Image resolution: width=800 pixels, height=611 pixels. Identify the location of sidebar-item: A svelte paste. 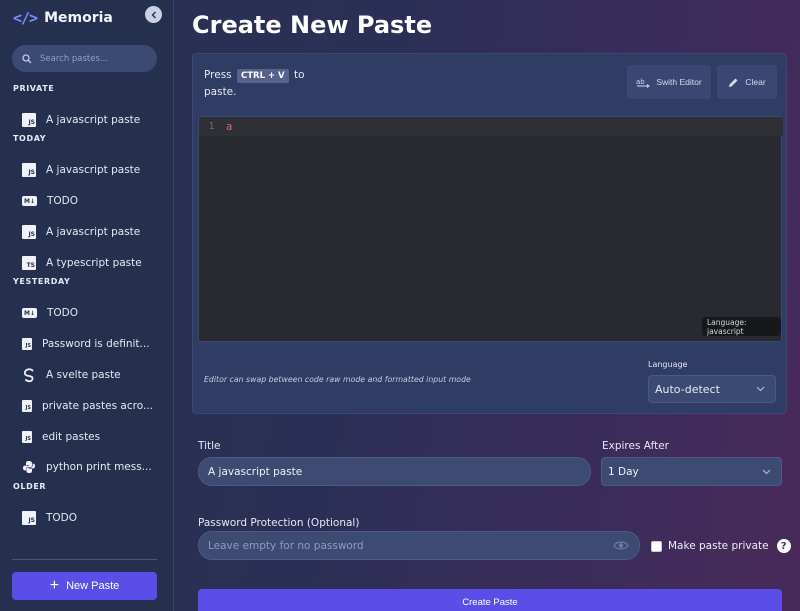
(89, 375).